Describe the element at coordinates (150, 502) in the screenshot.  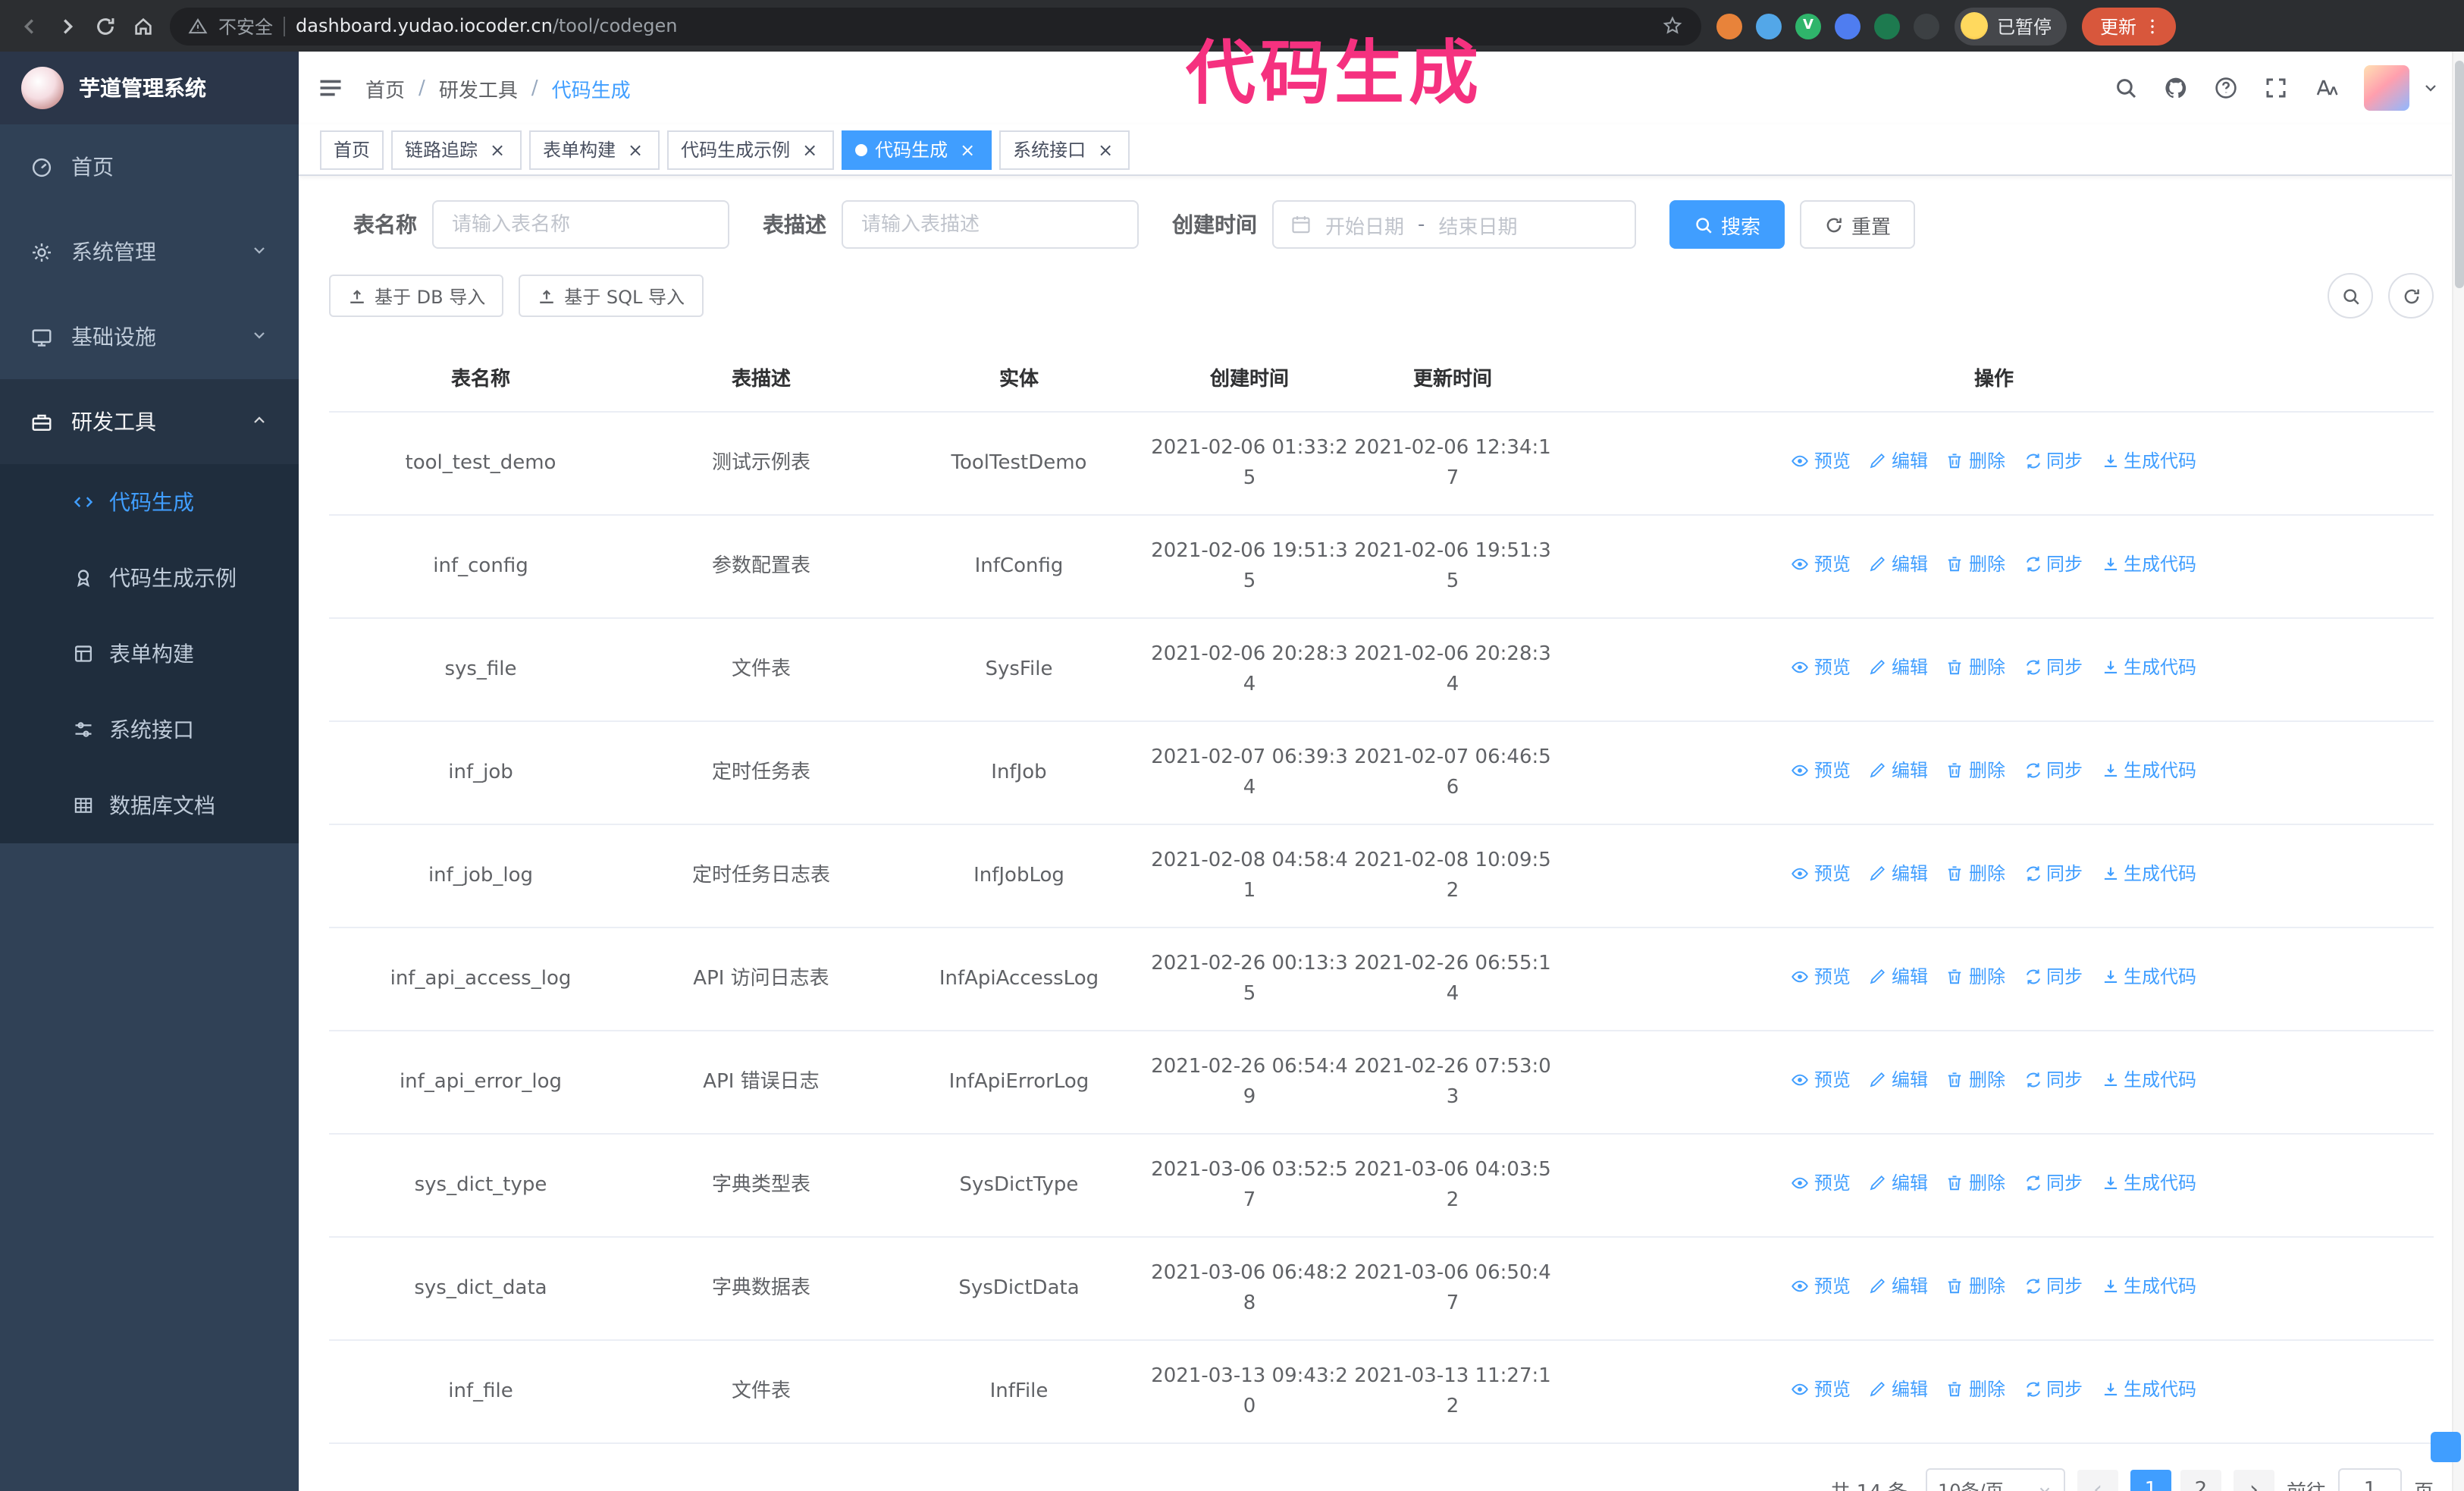
I see `sidebar-subitem-codegen: 代码生成` at that location.